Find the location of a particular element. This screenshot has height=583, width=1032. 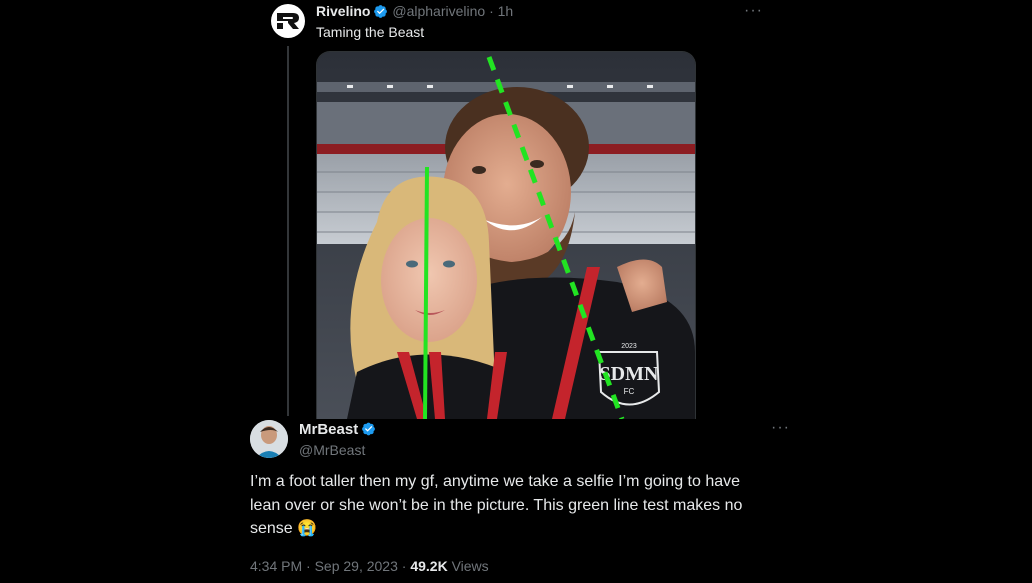

tweet-timestamp: 4:34 PM · Sep 29, 2023 · is located at coordinates (330, 566).